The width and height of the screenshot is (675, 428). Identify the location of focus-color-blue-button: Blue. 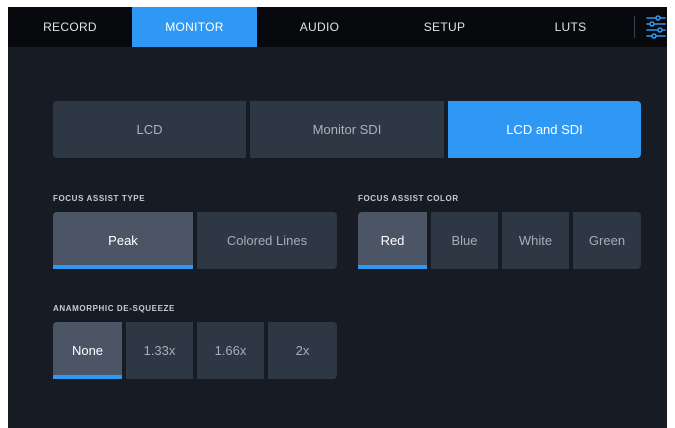
(464, 240).